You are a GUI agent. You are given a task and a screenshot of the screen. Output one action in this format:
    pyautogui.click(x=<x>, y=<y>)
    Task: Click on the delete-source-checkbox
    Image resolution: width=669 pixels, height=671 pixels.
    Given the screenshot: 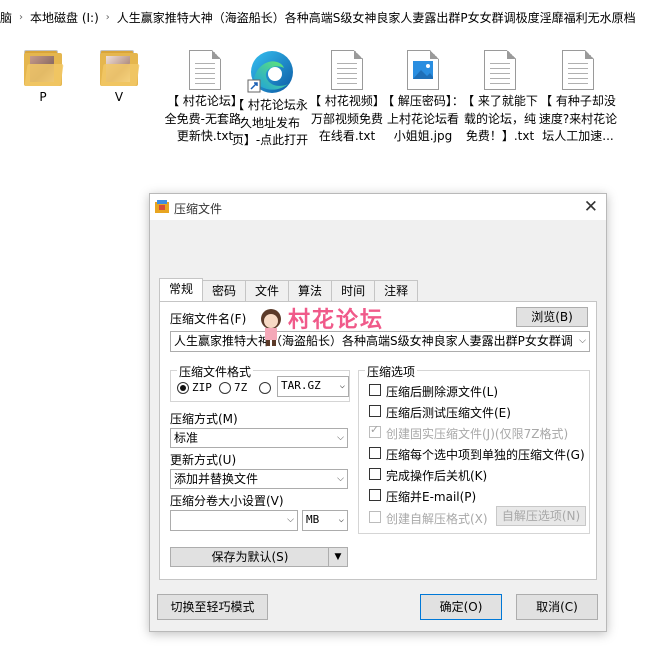 What is the action you would take?
    pyautogui.click(x=375, y=390)
    